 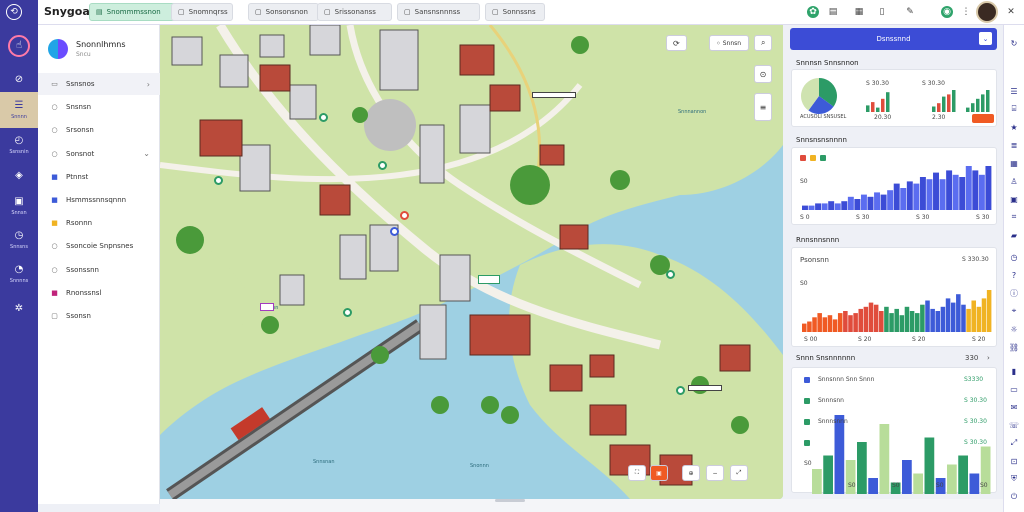 I want to click on sun-icon: ☼, so click(x=1014, y=329).